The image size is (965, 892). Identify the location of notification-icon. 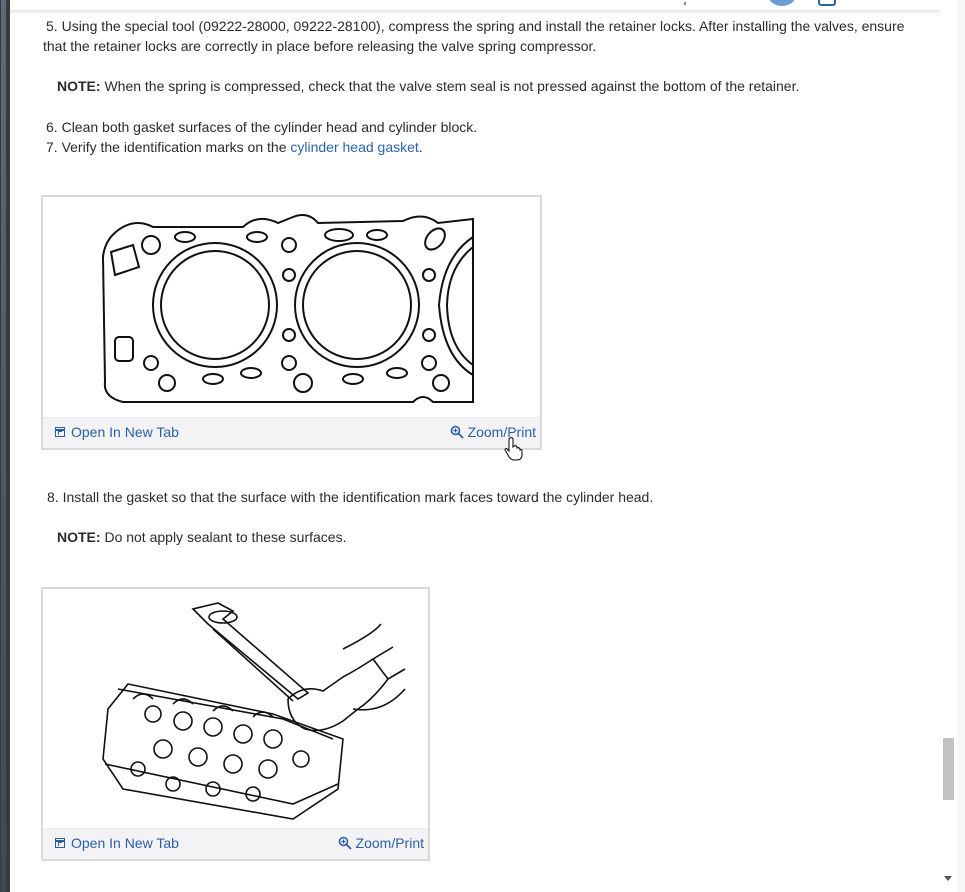
(827, 3).